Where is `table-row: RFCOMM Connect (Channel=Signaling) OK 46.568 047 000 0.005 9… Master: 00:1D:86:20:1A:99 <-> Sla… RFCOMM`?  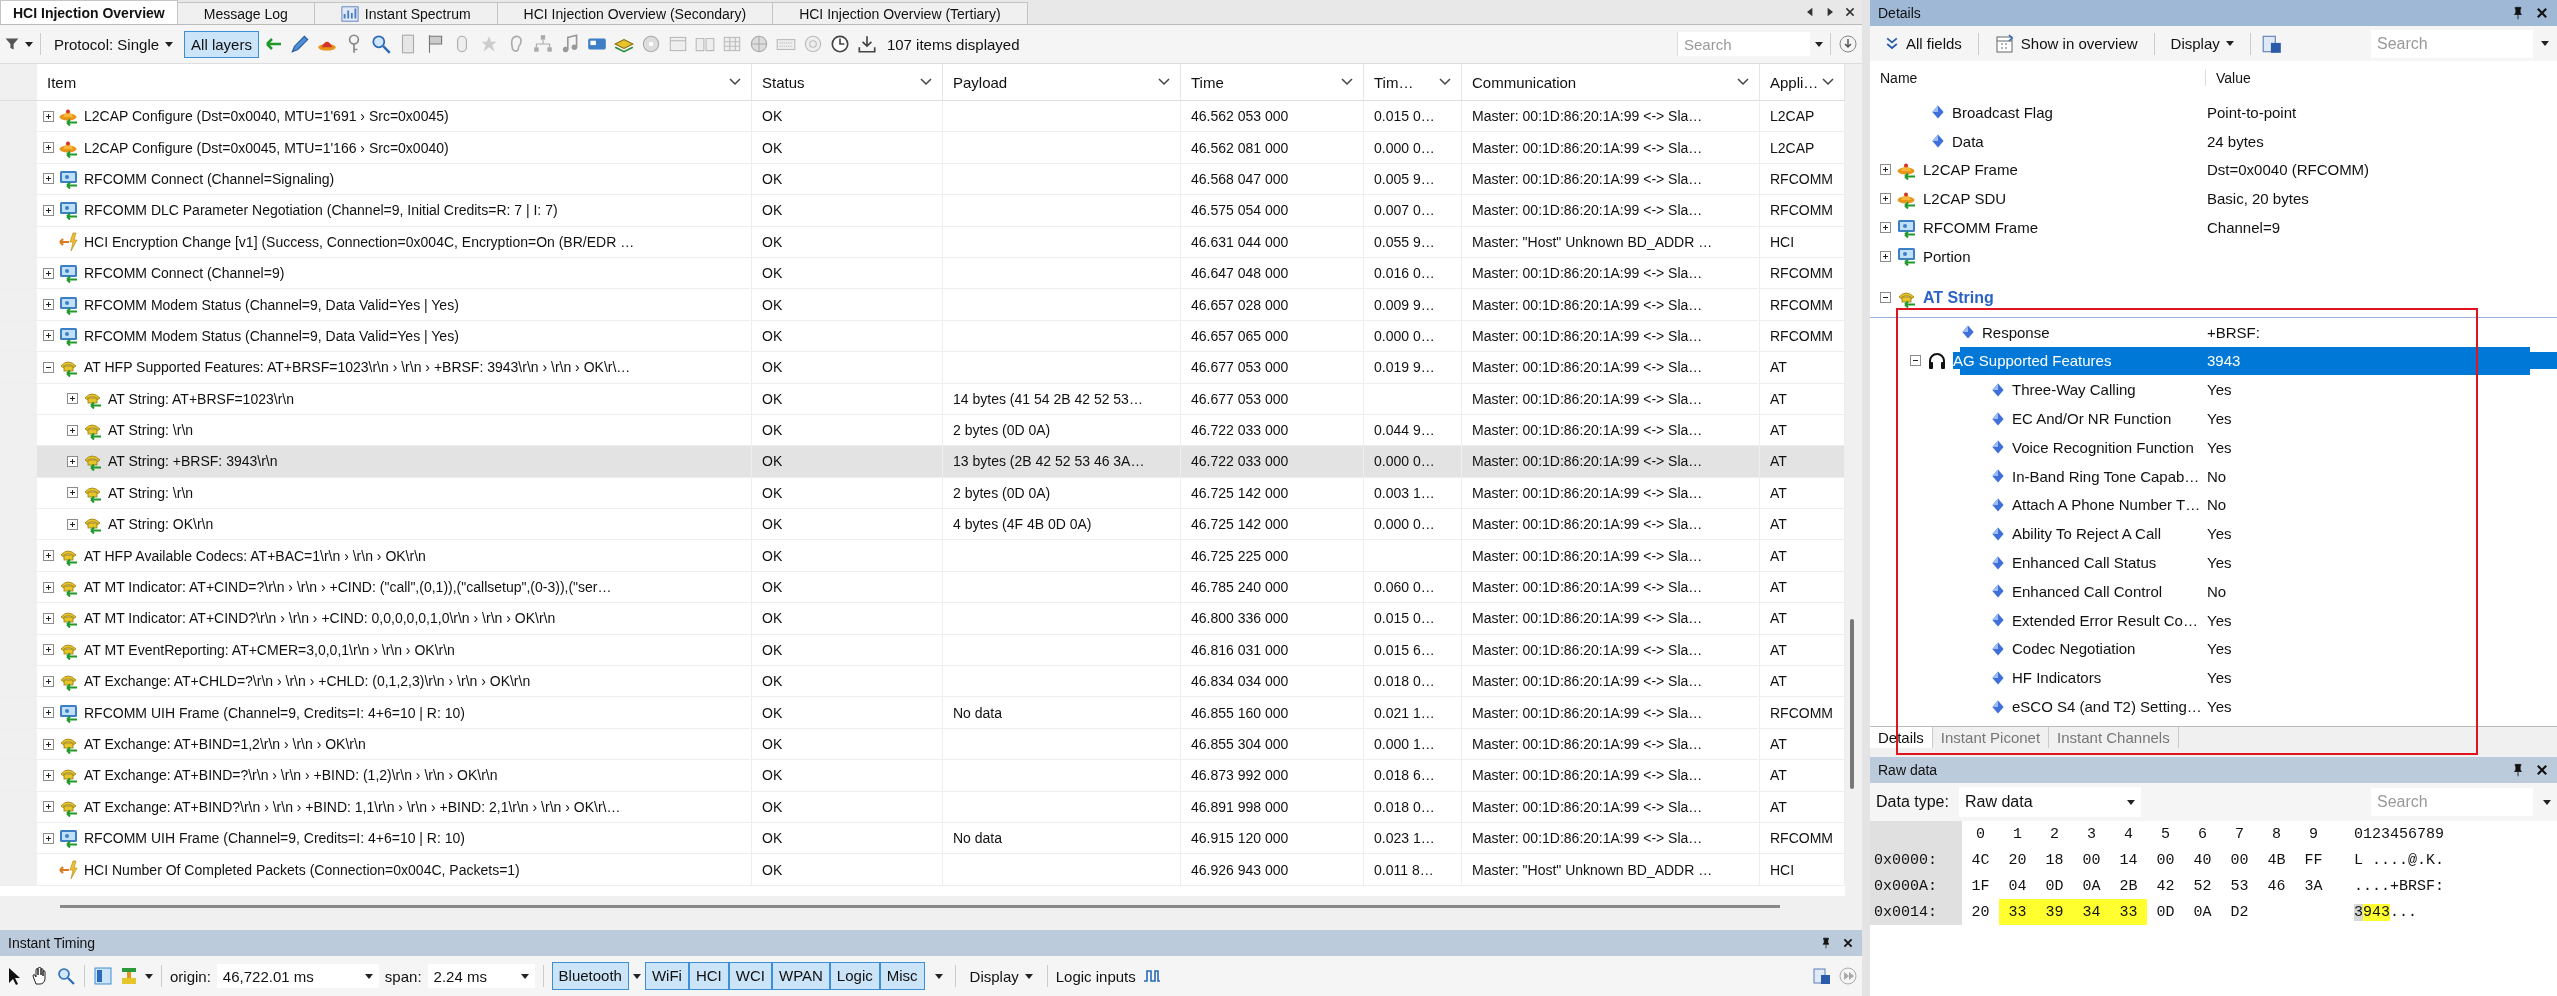 table-row: RFCOMM Connect (Channel=Signaling) OK 46.568 047 000 0.005 9… Master: 00:1D:86:20:1A:99 <-> Sla… RFCOMM is located at coordinates (922, 179).